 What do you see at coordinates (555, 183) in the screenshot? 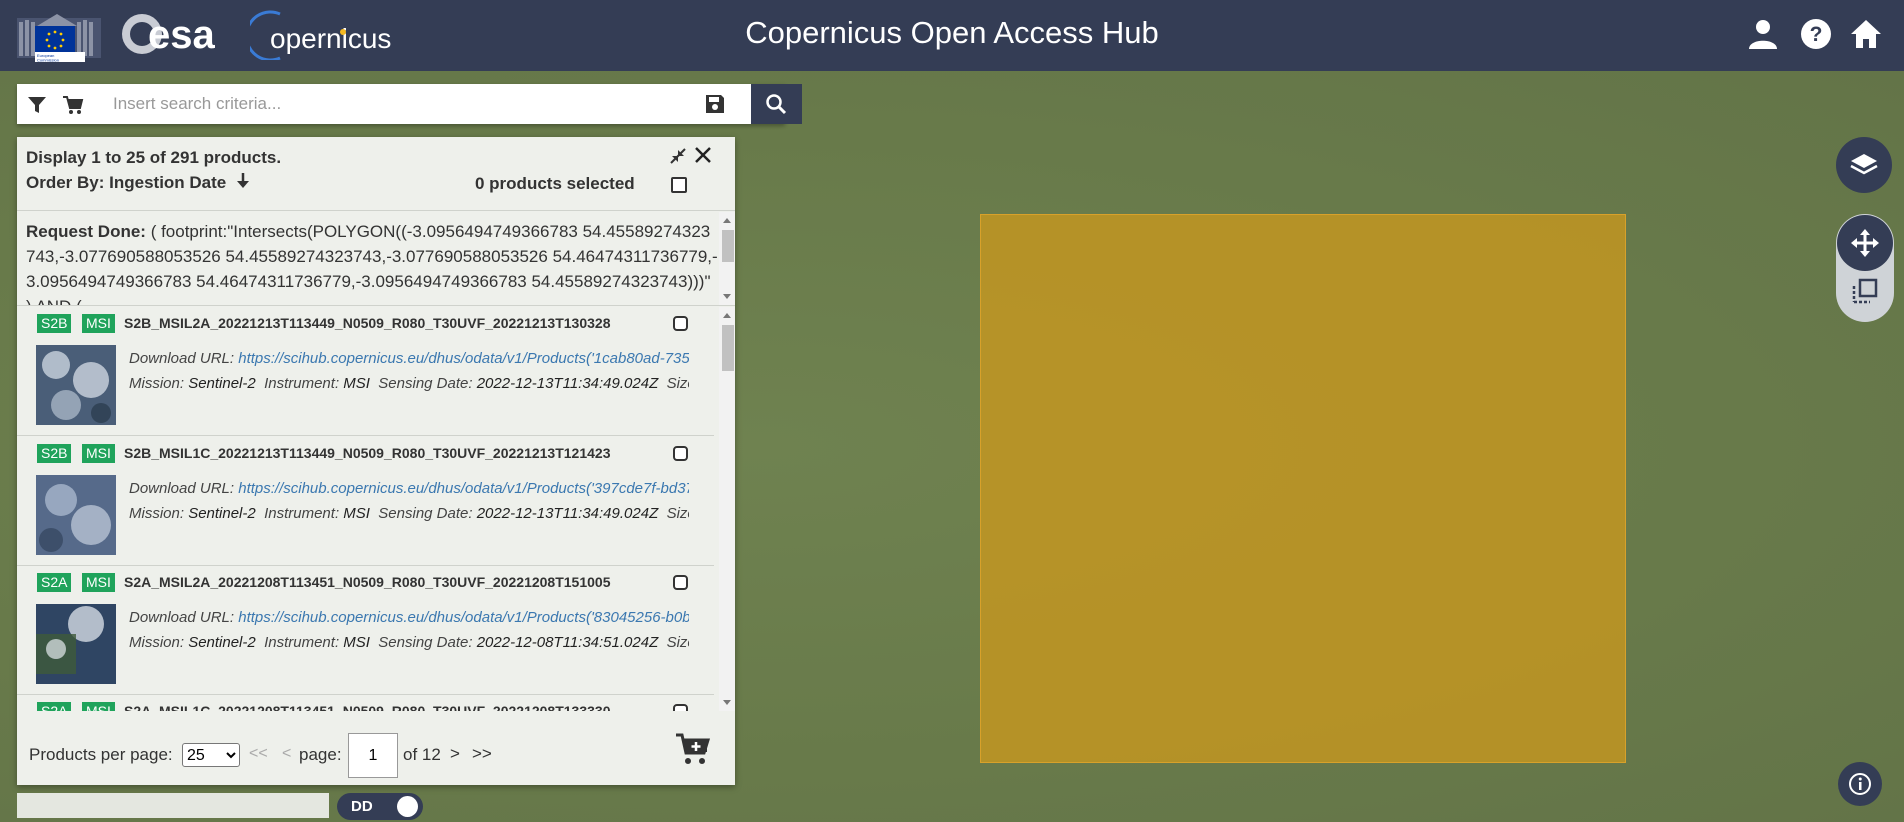
I see `selected-count: 0 products selected` at bounding box center [555, 183].